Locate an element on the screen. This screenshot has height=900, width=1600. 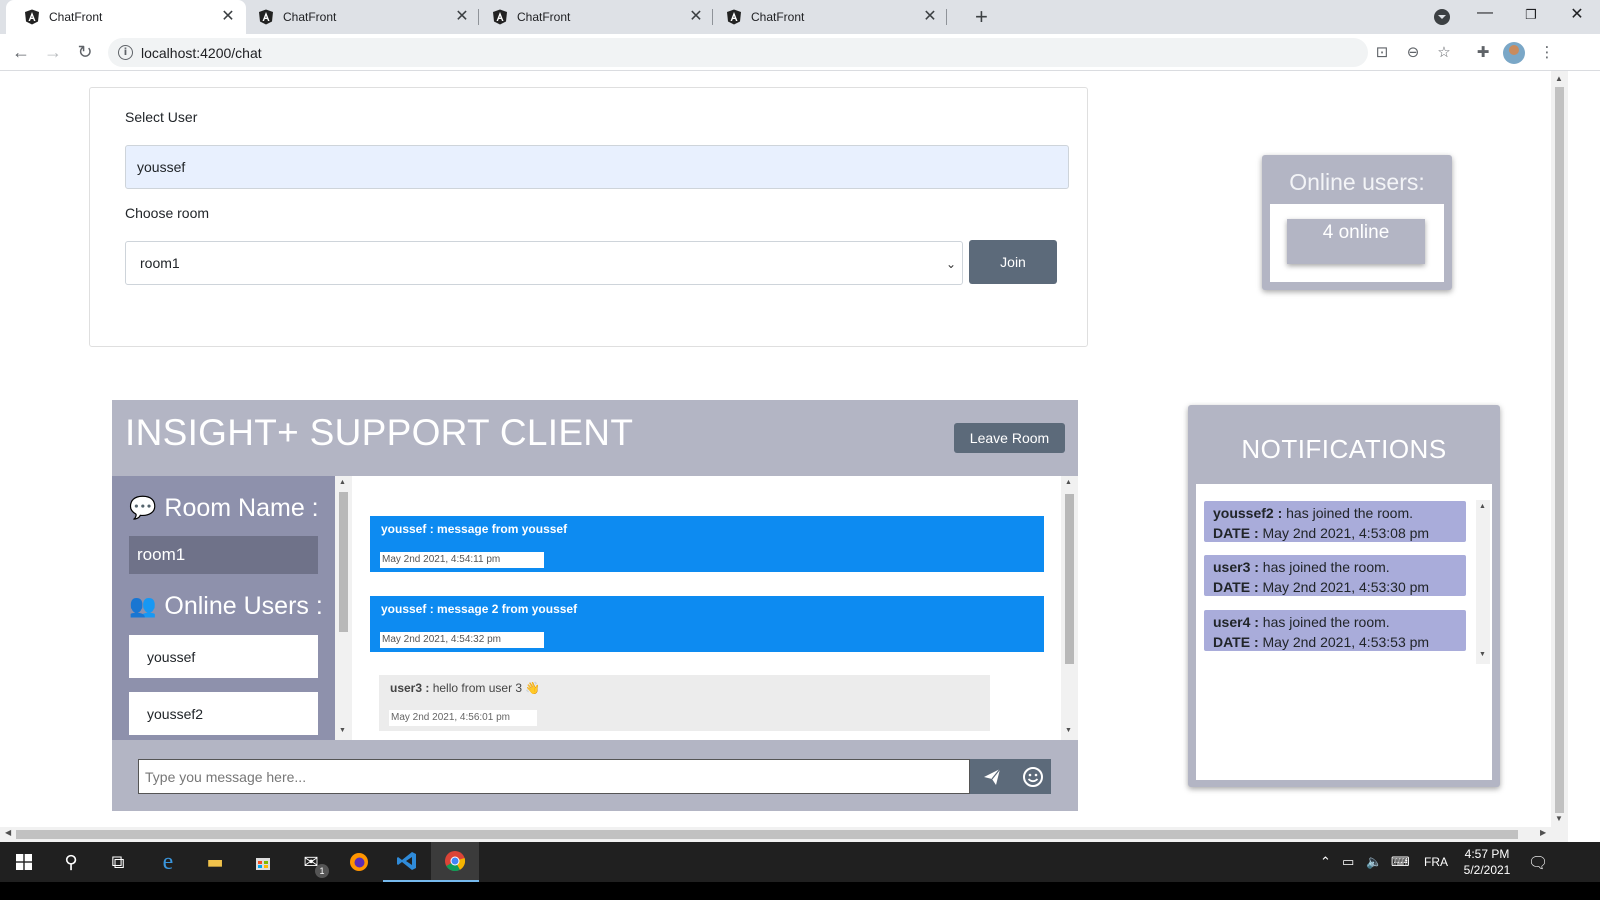
chrome-icon is located at coordinates (455, 862).